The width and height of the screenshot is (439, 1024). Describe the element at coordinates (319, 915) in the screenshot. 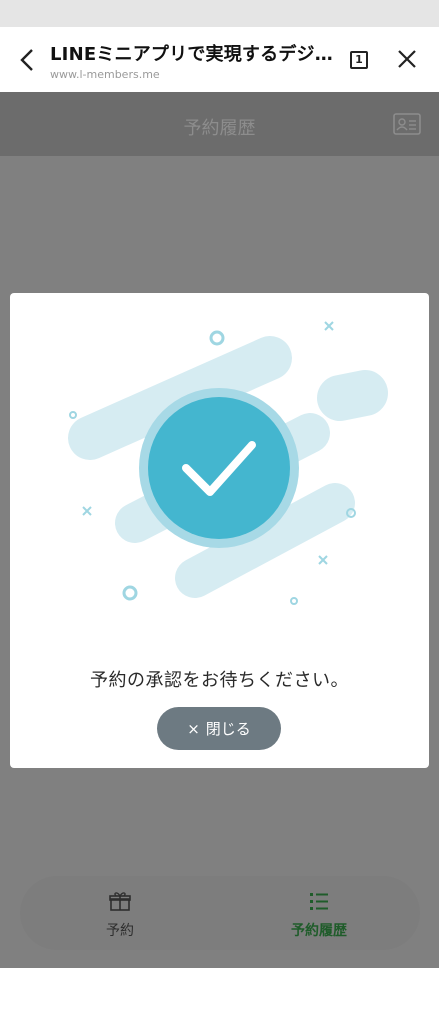

I see `nav-item-reservation-history: 予約履歴` at that location.